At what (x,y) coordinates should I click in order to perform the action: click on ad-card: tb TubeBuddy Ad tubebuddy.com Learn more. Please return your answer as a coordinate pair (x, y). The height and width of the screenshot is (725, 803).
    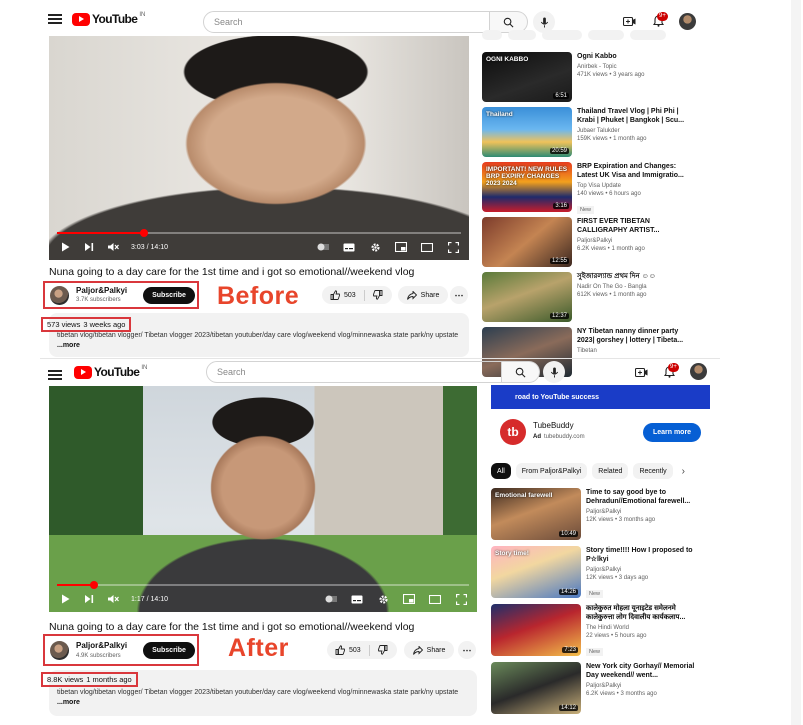
    Looking at the image, I should click on (600, 433).